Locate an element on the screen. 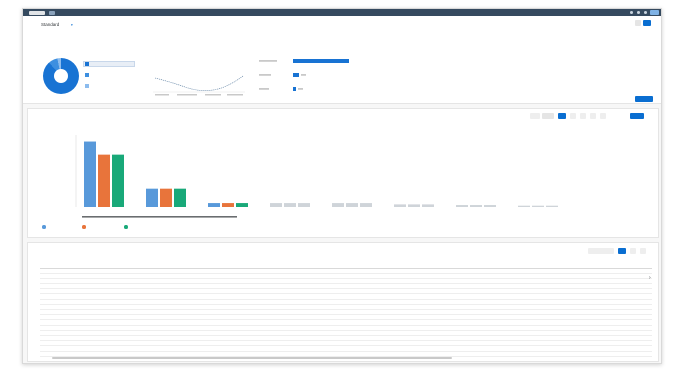 Image resolution: width=680 pixels, height=370 pixels. donut-hole is located at coordinates (61, 76).